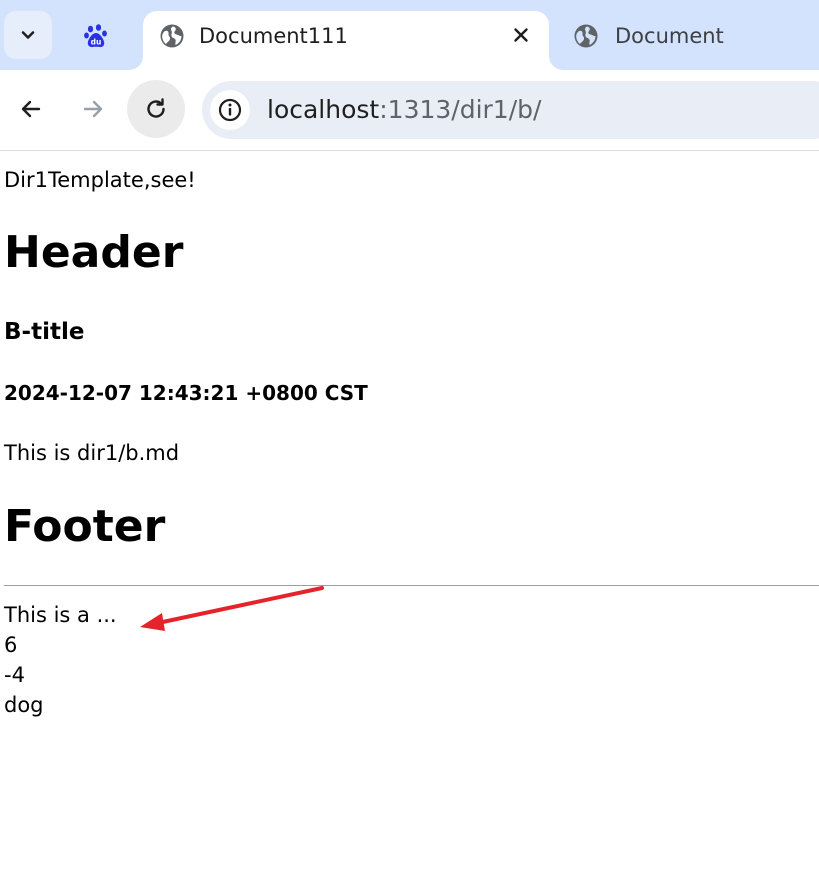 The height and width of the screenshot is (870, 819). I want to click on close-tab-button, so click(521, 35).